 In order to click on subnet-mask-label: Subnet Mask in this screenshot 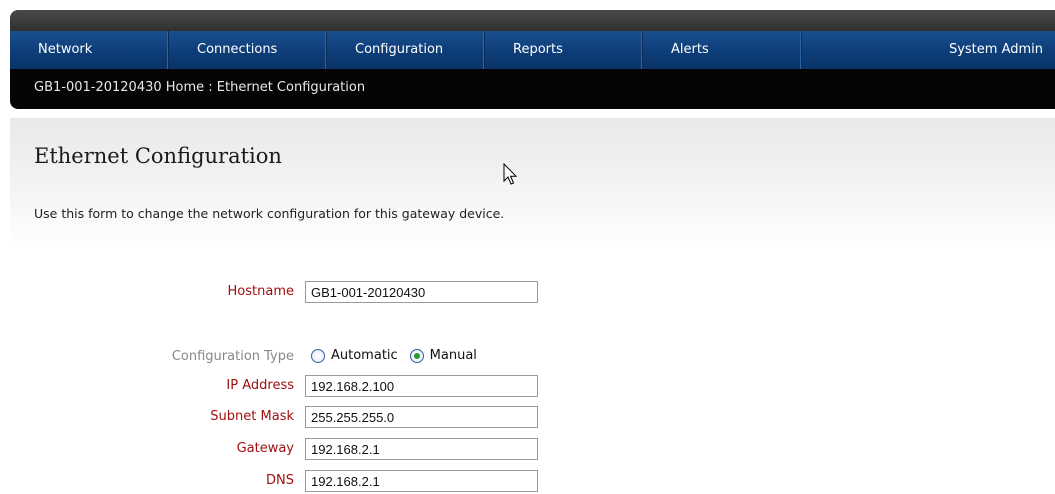, I will do `click(252, 416)`.